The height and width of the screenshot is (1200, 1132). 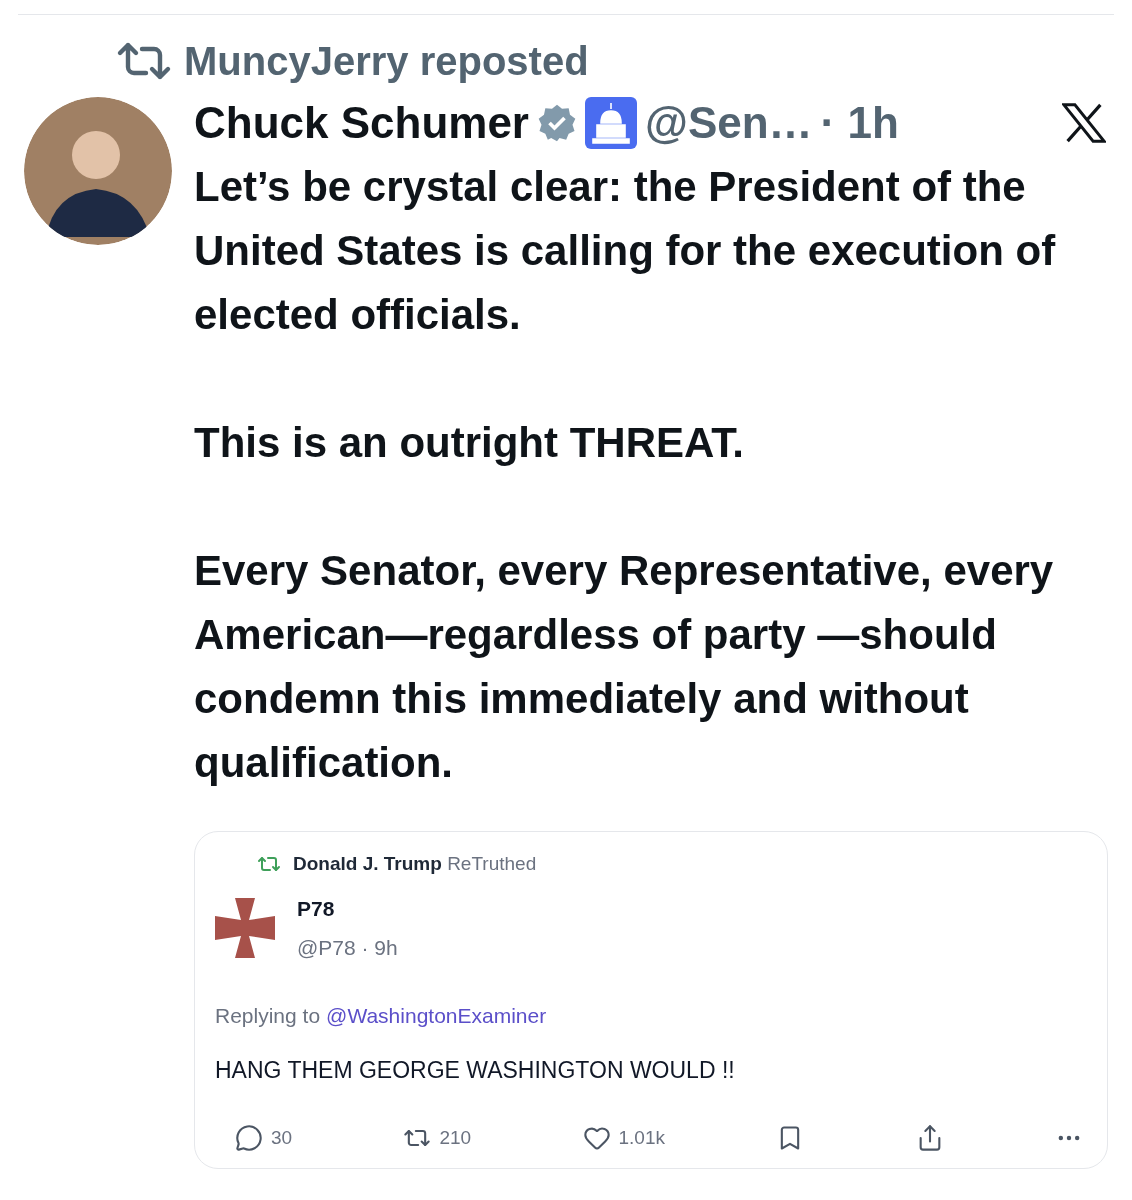 What do you see at coordinates (641, 1137) in the screenshot?
I see `action-count: 1.01k` at bounding box center [641, 1137].